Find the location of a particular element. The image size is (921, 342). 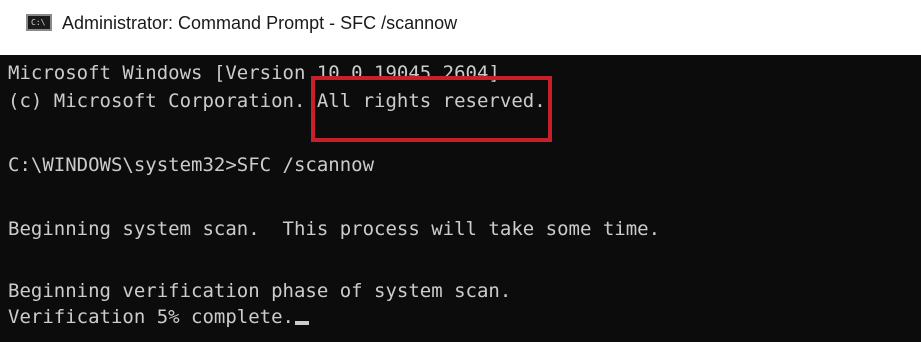

command-line: C:\WINDOWS\system32>SFC /scannow is located at coordinates (191, 165).